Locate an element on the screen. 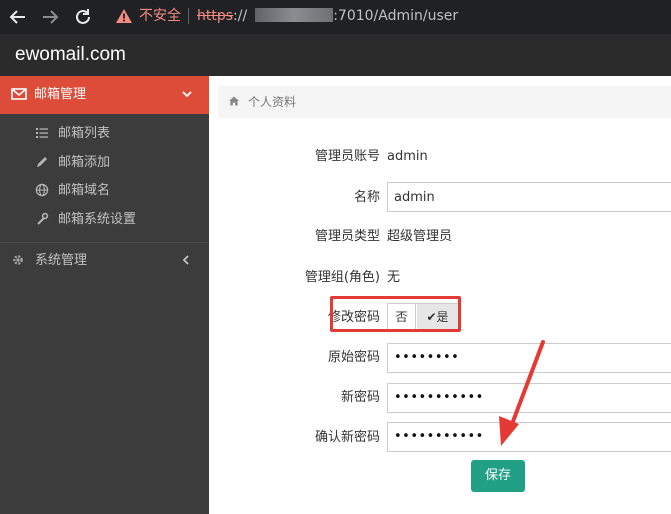 The image size is (671, 514). sidebar-item-label: 邮箱域名 is located at coordinates (84, 190).